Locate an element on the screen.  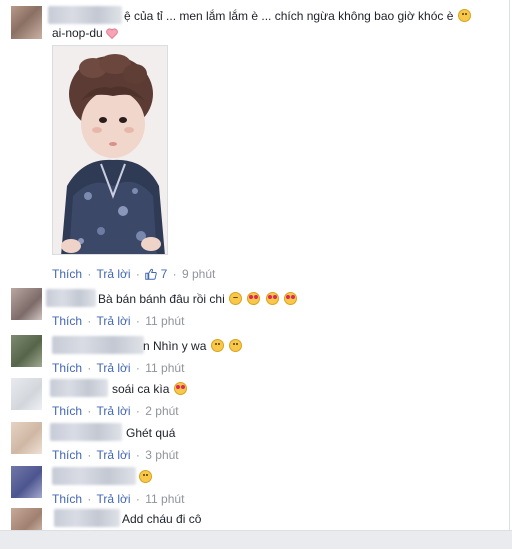
reply-comment: Thích · Trả lời · 11 phút is located at coordinates (254, 488).